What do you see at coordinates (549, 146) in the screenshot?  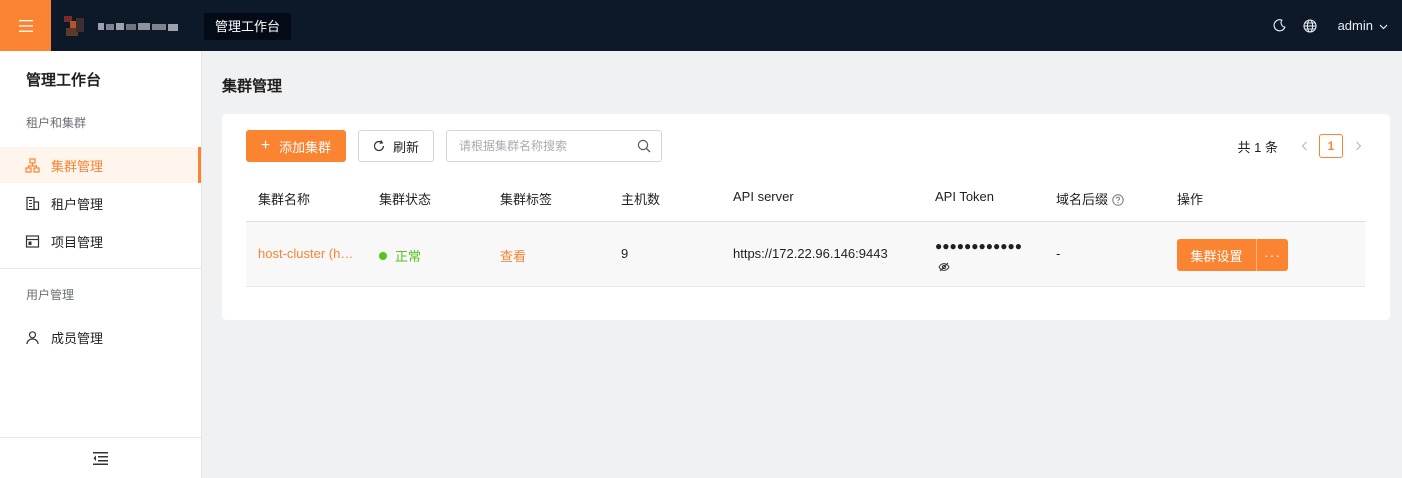 I see `search-input` at bounding box center [549, 146].